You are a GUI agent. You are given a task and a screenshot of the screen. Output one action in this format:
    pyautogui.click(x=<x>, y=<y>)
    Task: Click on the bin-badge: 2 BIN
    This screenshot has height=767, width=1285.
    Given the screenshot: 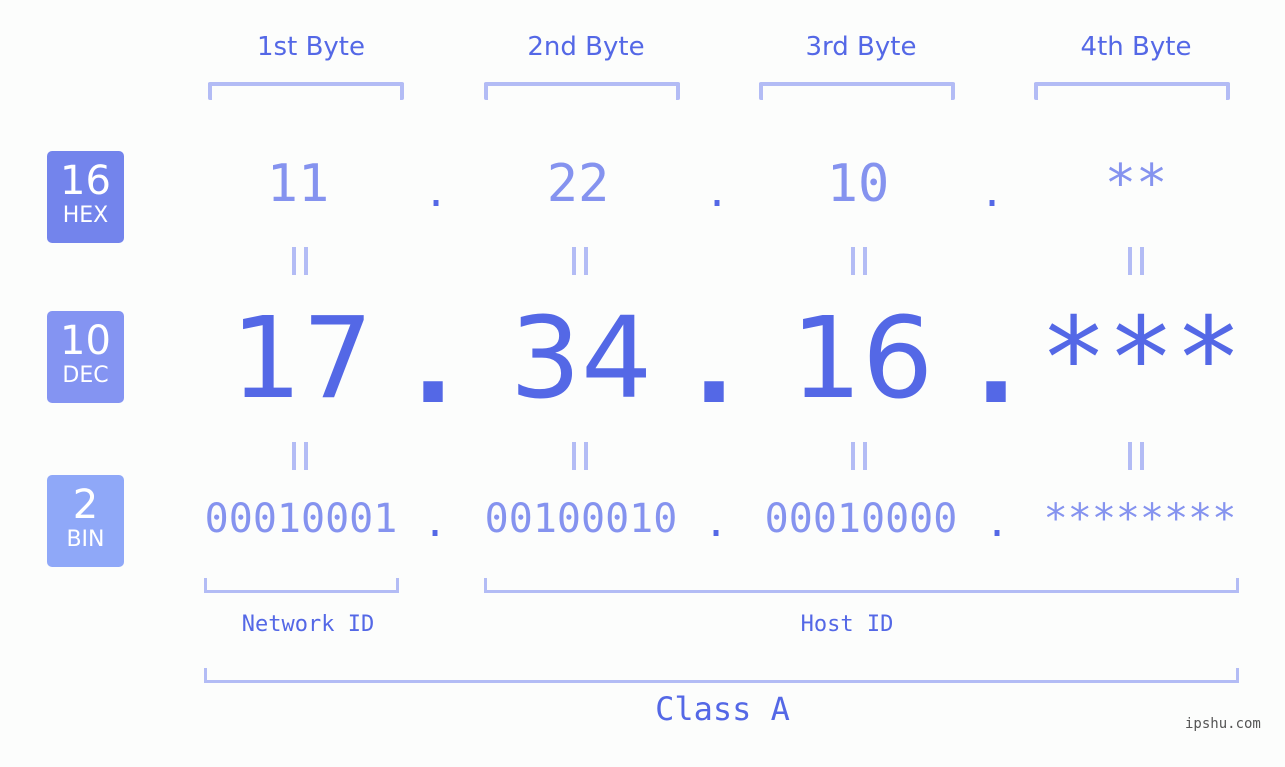 What is the action you would take?
    pyautogui.click(x=85, y=521)
    